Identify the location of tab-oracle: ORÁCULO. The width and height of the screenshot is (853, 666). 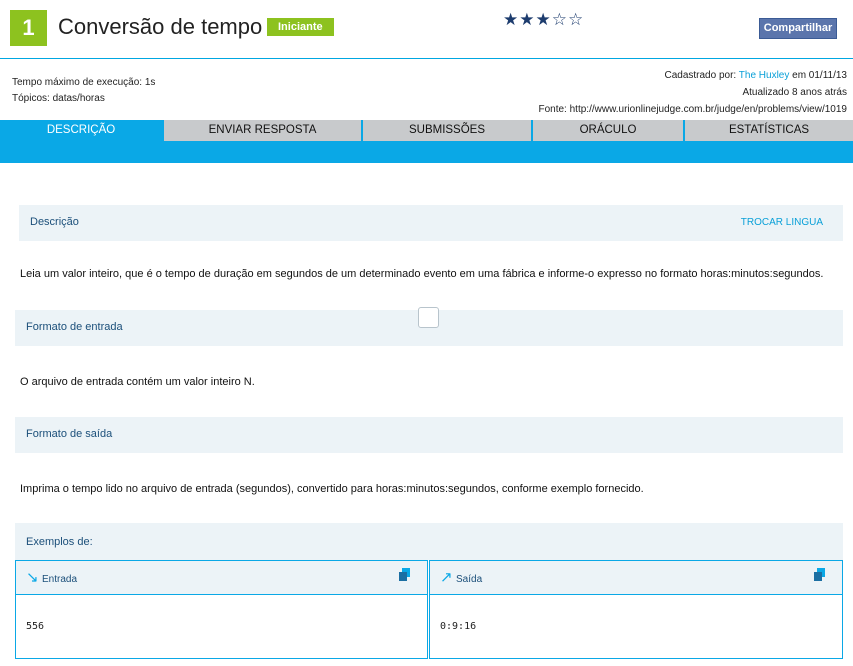
(608, 130).